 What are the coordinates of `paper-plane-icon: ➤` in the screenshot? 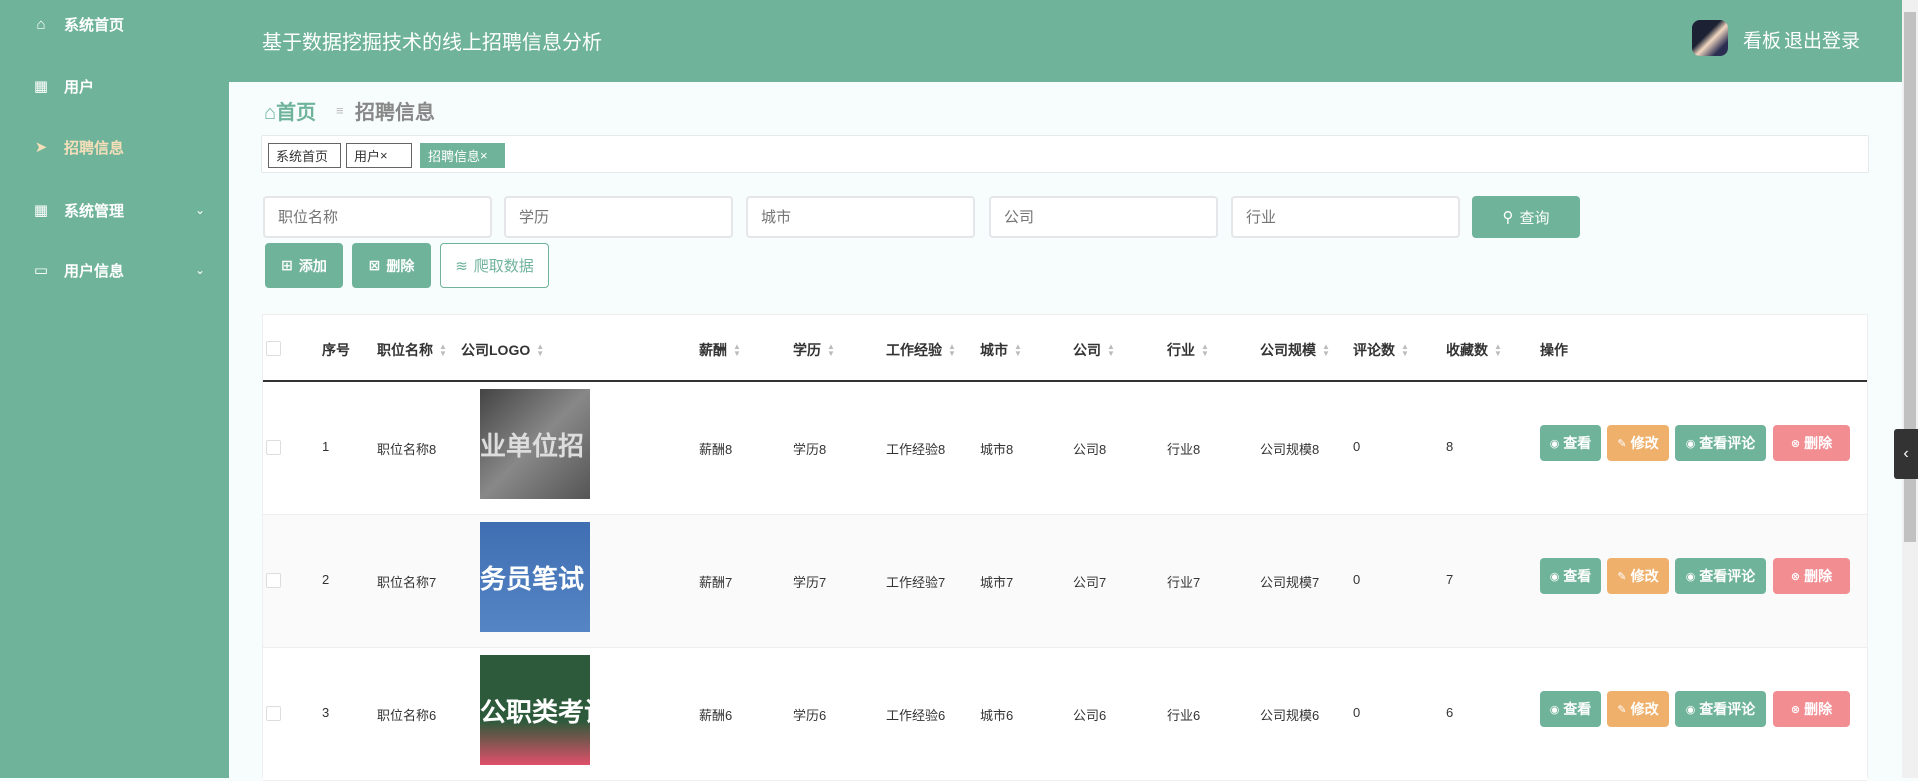 It's located at (41, 147).